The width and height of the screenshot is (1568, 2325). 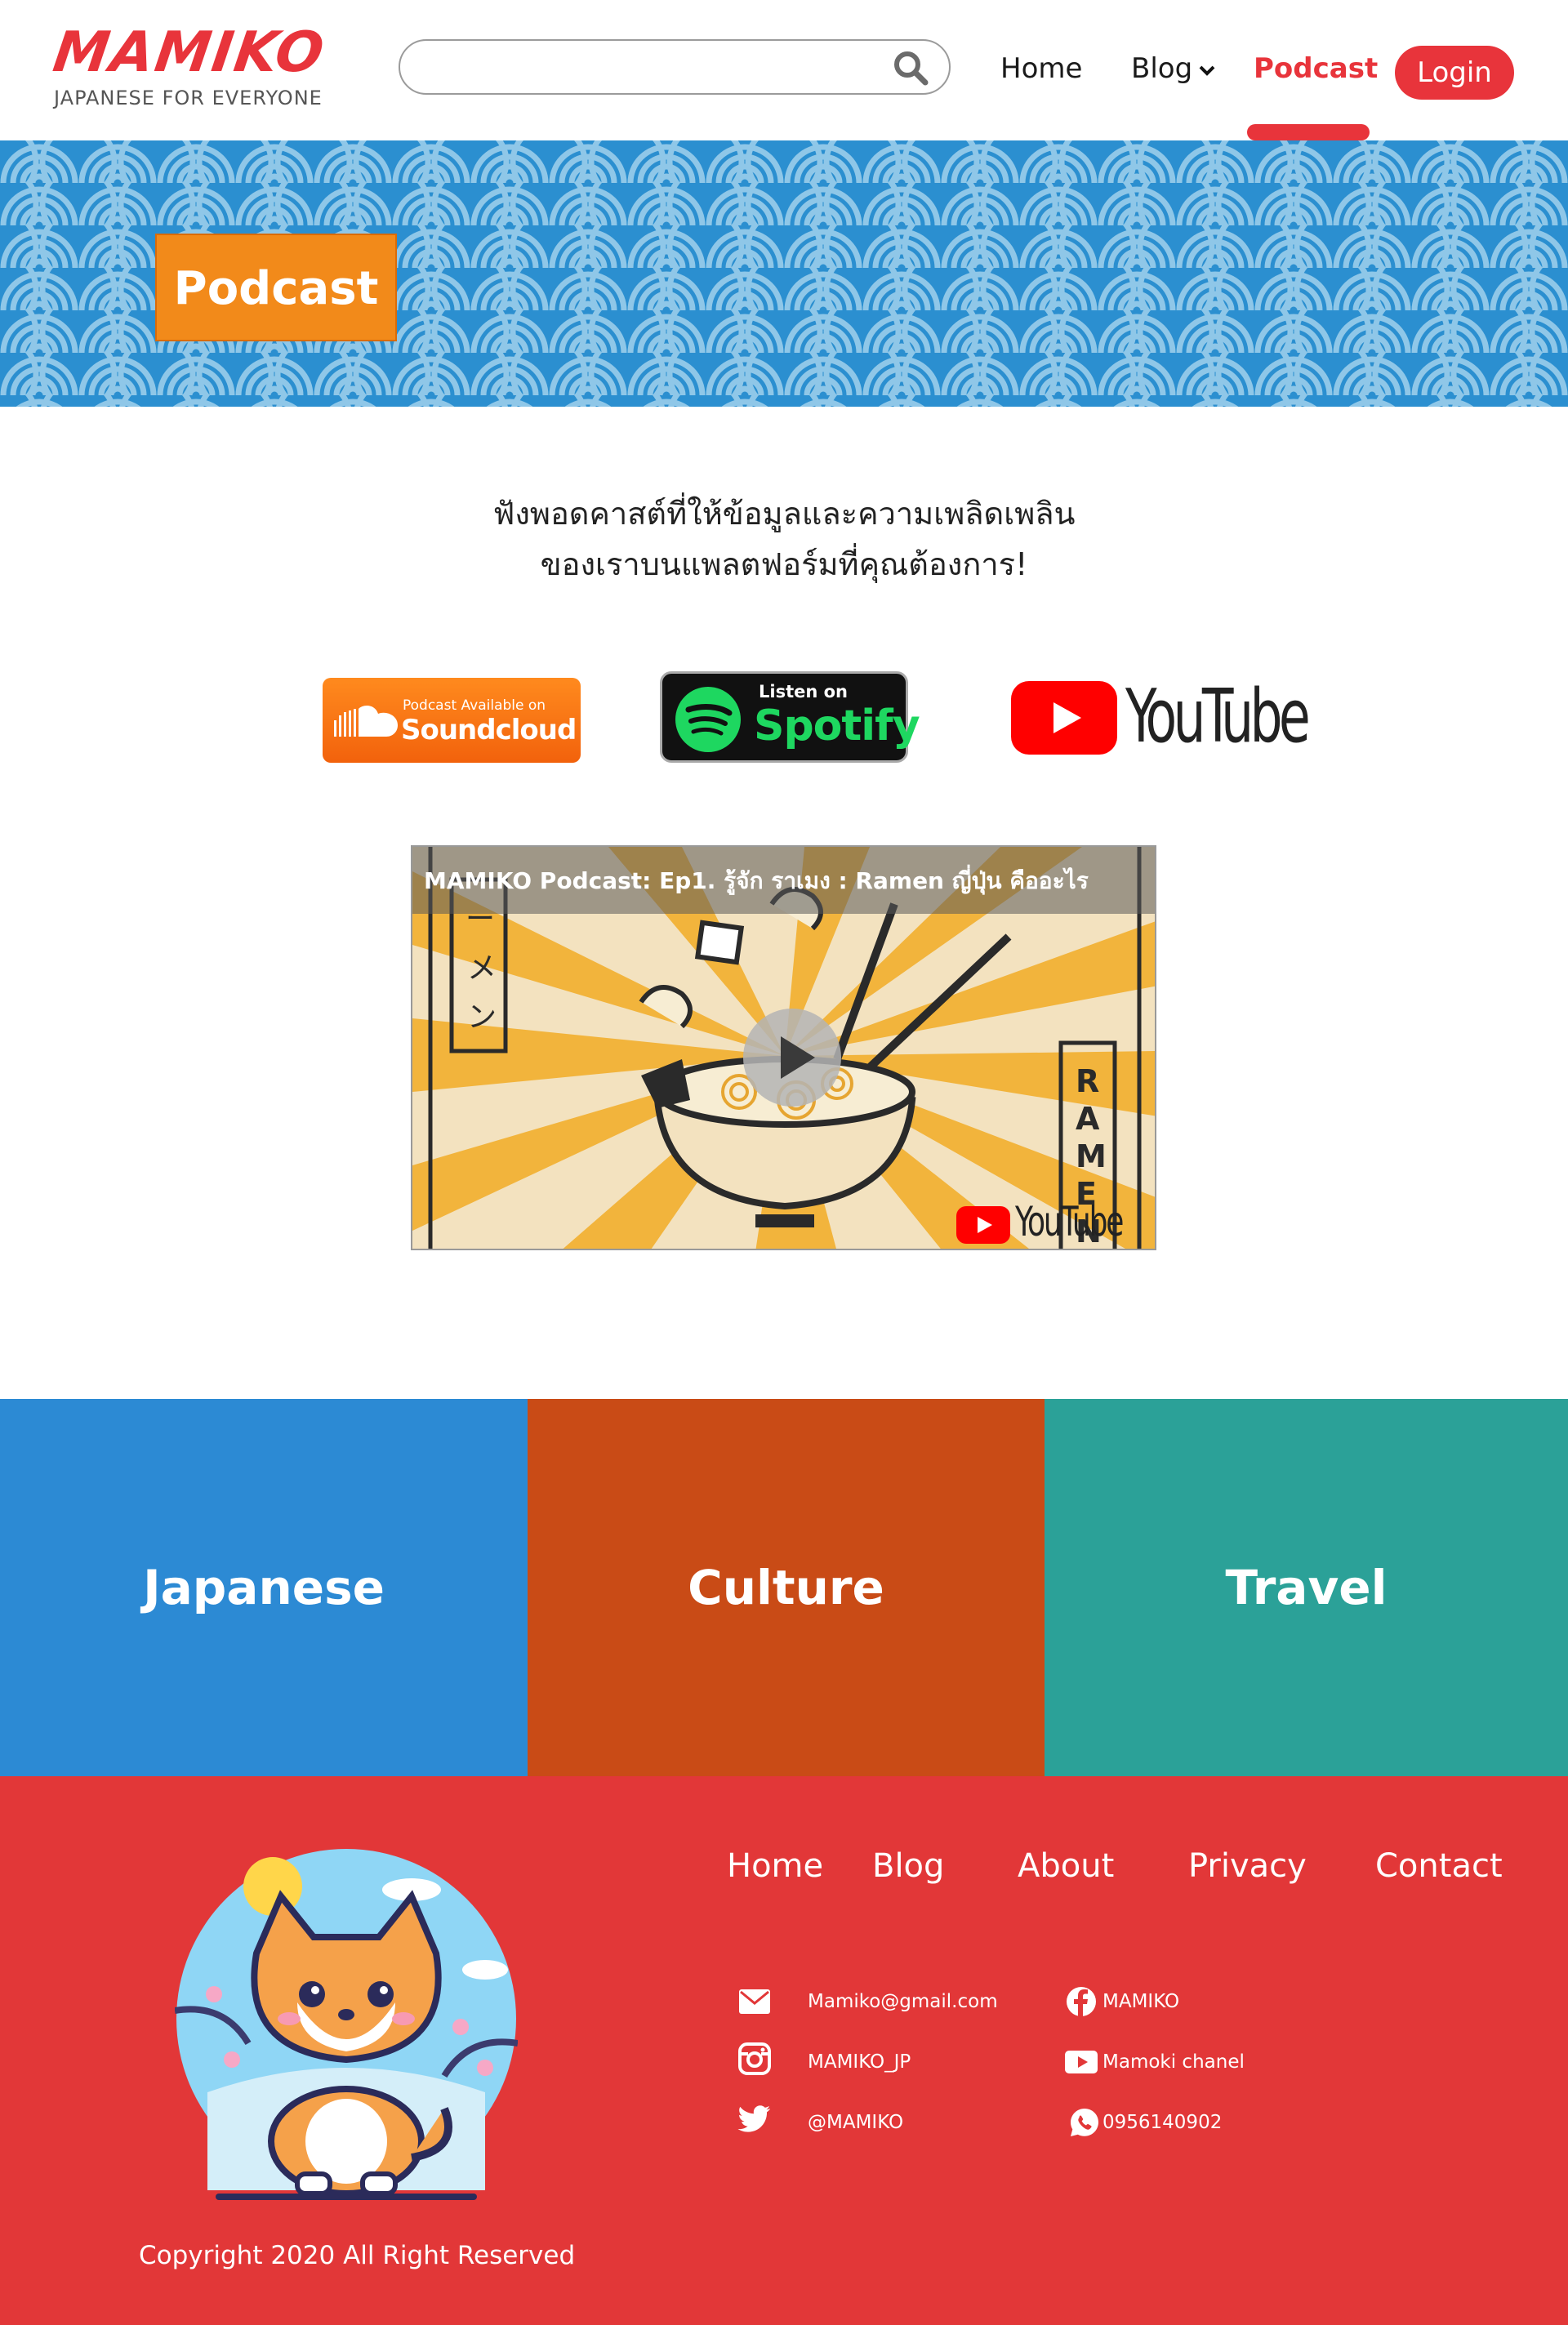 I want to click on category-tile-culture: Culture, so click(x=786, y=1587).